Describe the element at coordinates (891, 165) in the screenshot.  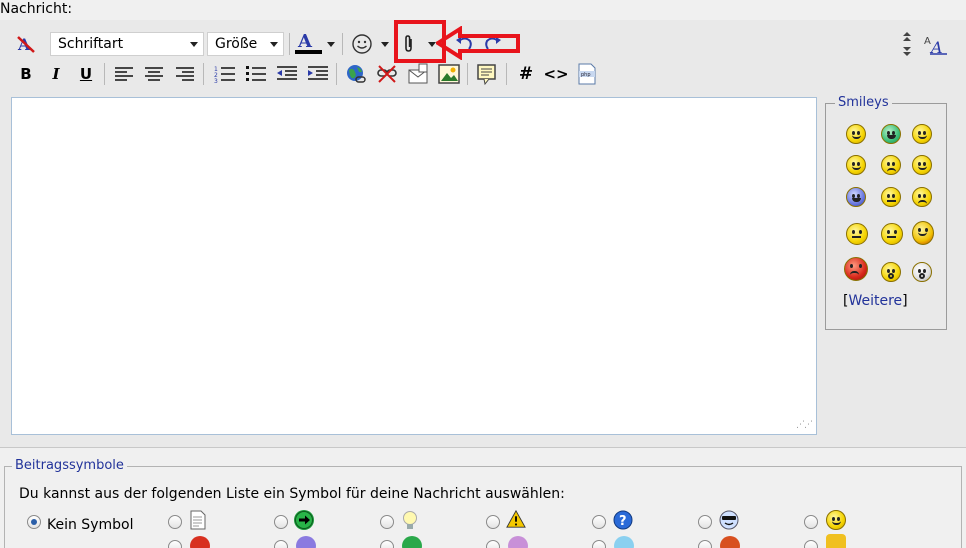
I see `smiley-sad-icon` at that location.